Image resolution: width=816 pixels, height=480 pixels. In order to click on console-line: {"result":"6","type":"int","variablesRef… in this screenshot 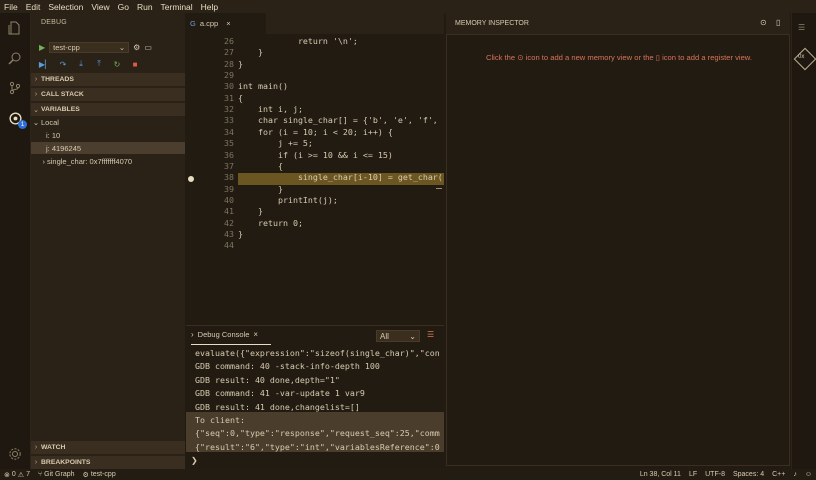, I will do `click(317, 446)`.